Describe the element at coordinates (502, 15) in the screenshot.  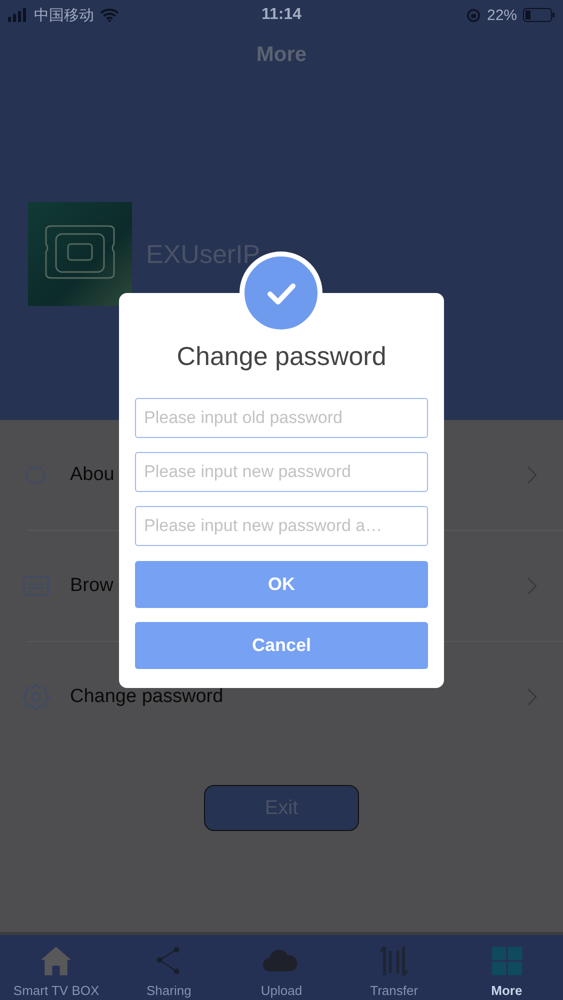
I see `battery-percent: 22%` at that location.